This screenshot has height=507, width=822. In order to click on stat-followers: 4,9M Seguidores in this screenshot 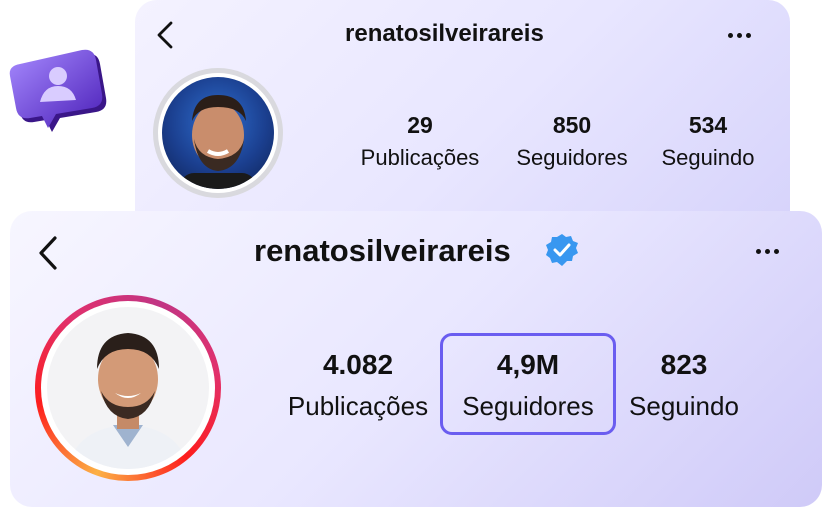, I will do `click(528, 385)`.